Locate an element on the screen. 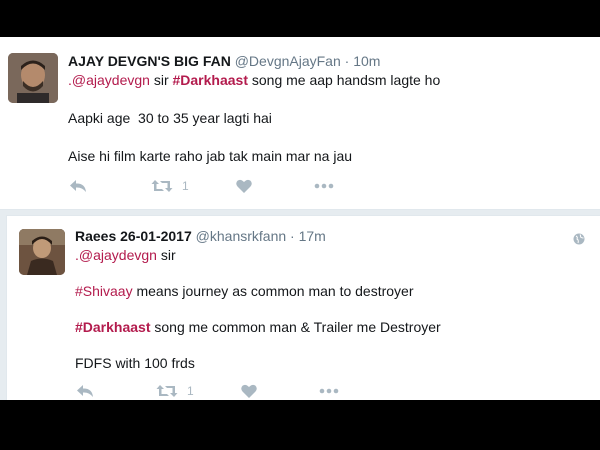 The width and height of the screenshot is (600, 450). tweet-header: AJAY DEVGN'S BIG FAN @DevgnAjayFan · 10m is located at coordinates (224, 61).